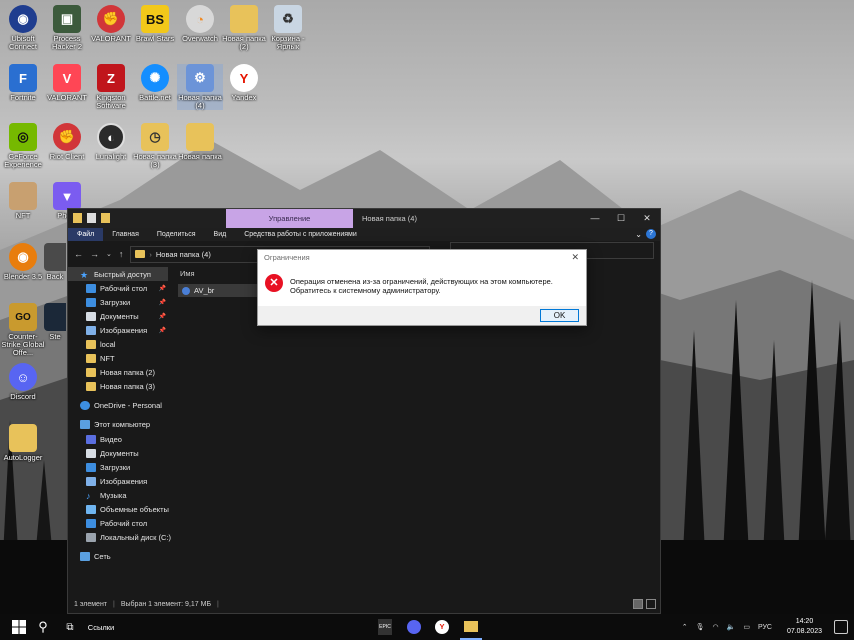  What do you see at coordinates (638, 604) in the screenshot?
I see `details-view-icon` at bounding box center [638, 604].